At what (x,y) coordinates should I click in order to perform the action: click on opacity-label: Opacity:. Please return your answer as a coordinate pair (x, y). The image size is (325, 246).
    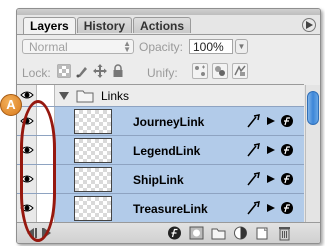
    Looking at the image, I should click on (161, 47).